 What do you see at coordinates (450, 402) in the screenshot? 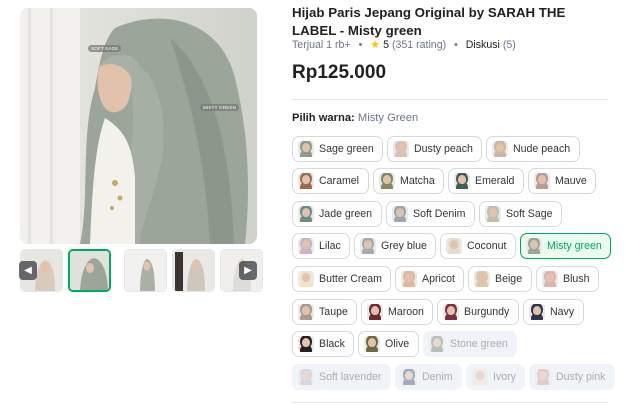
I see `divider` at bounding box center [450, 402].